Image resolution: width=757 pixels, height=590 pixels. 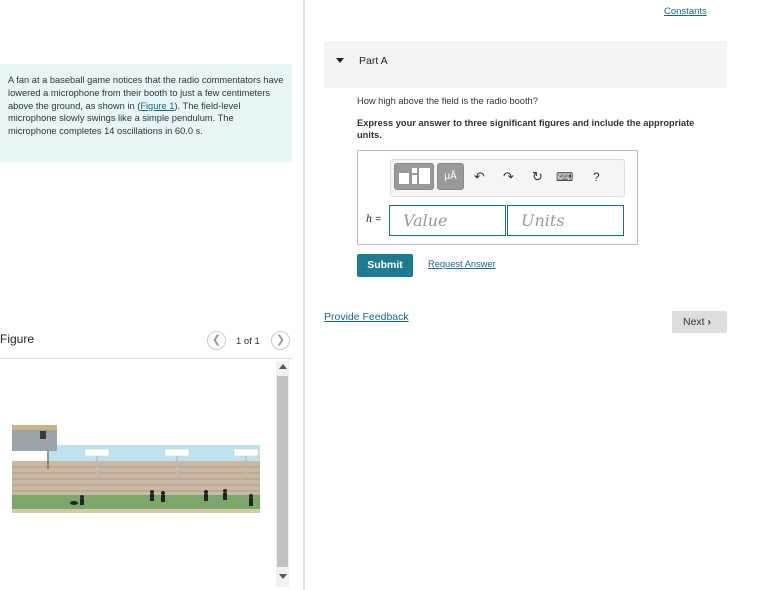 I want to click on next-button: Next ›, so click(x=699, y=322).